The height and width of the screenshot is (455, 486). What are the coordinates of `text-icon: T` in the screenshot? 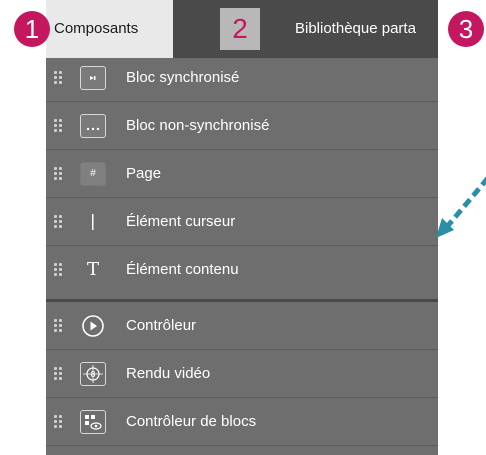 It's located at (92, 269).